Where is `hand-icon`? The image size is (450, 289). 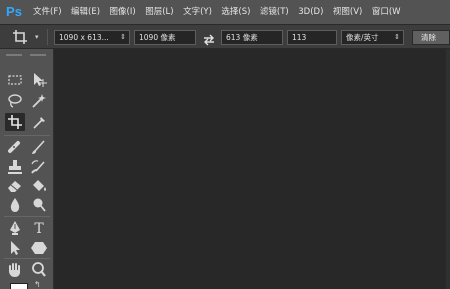 hand-icon is located at coordinates (15, 270).